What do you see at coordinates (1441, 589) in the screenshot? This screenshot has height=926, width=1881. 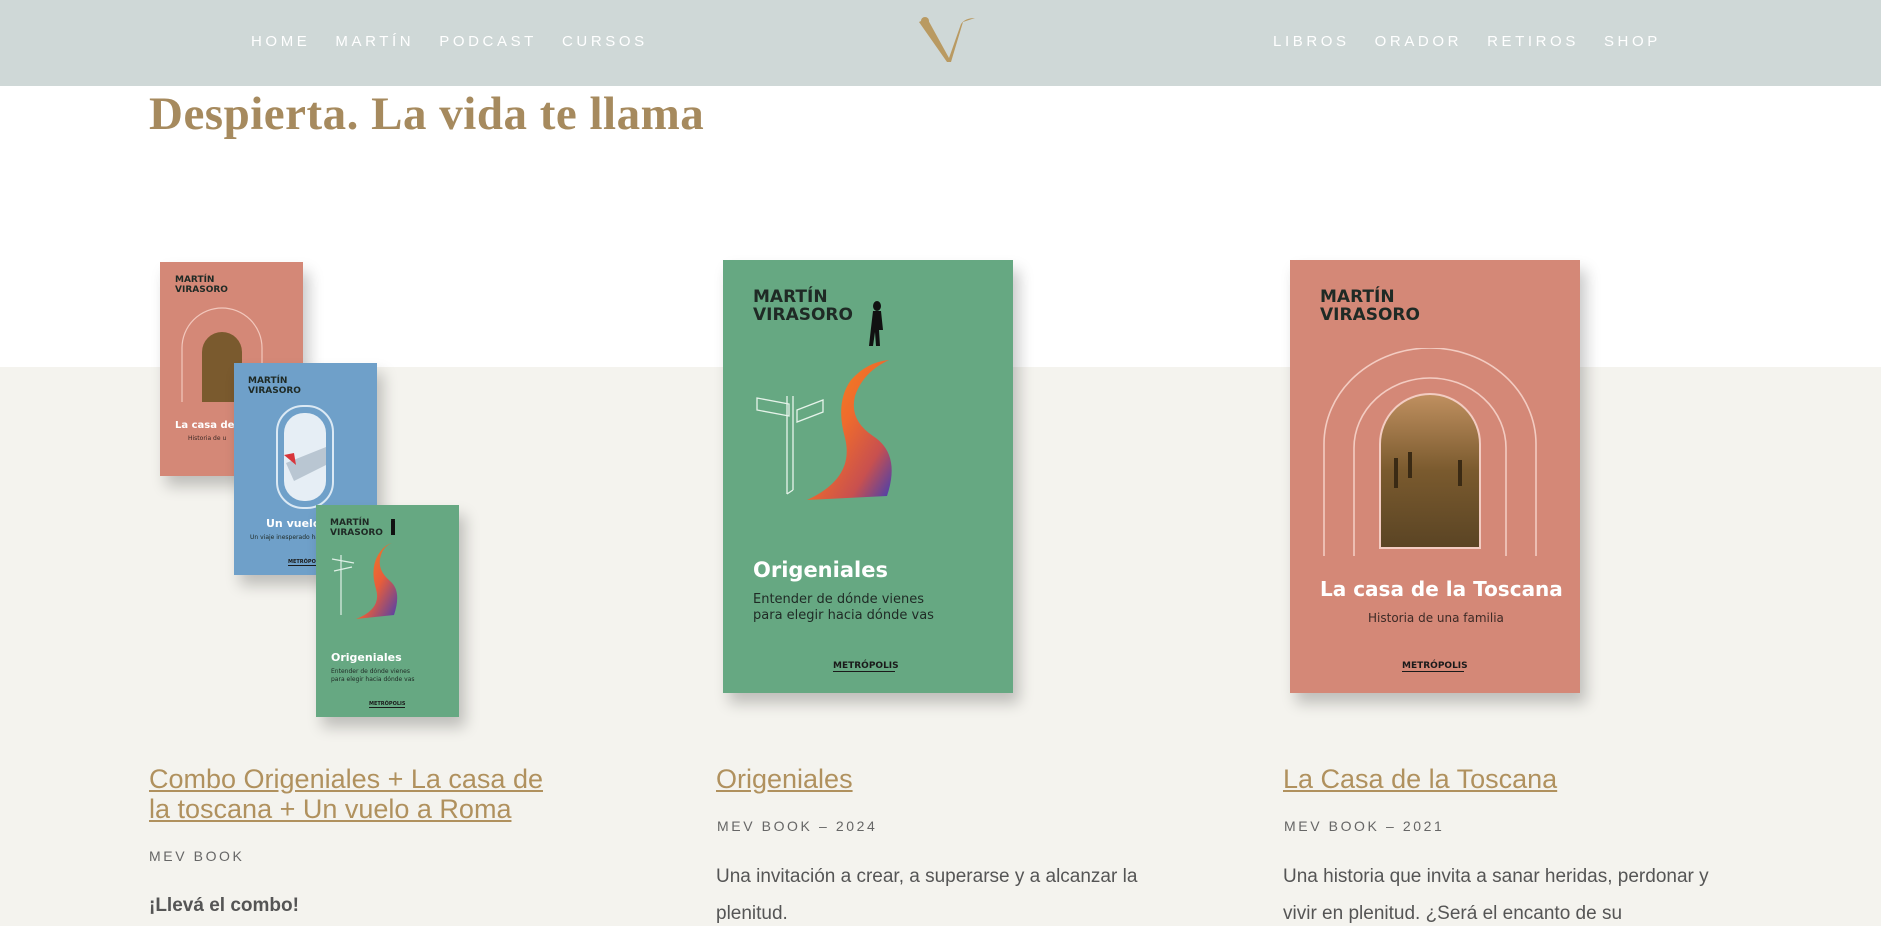 I see `cover-title: La casa de la Toscana` at bounding box center [1441, 589].